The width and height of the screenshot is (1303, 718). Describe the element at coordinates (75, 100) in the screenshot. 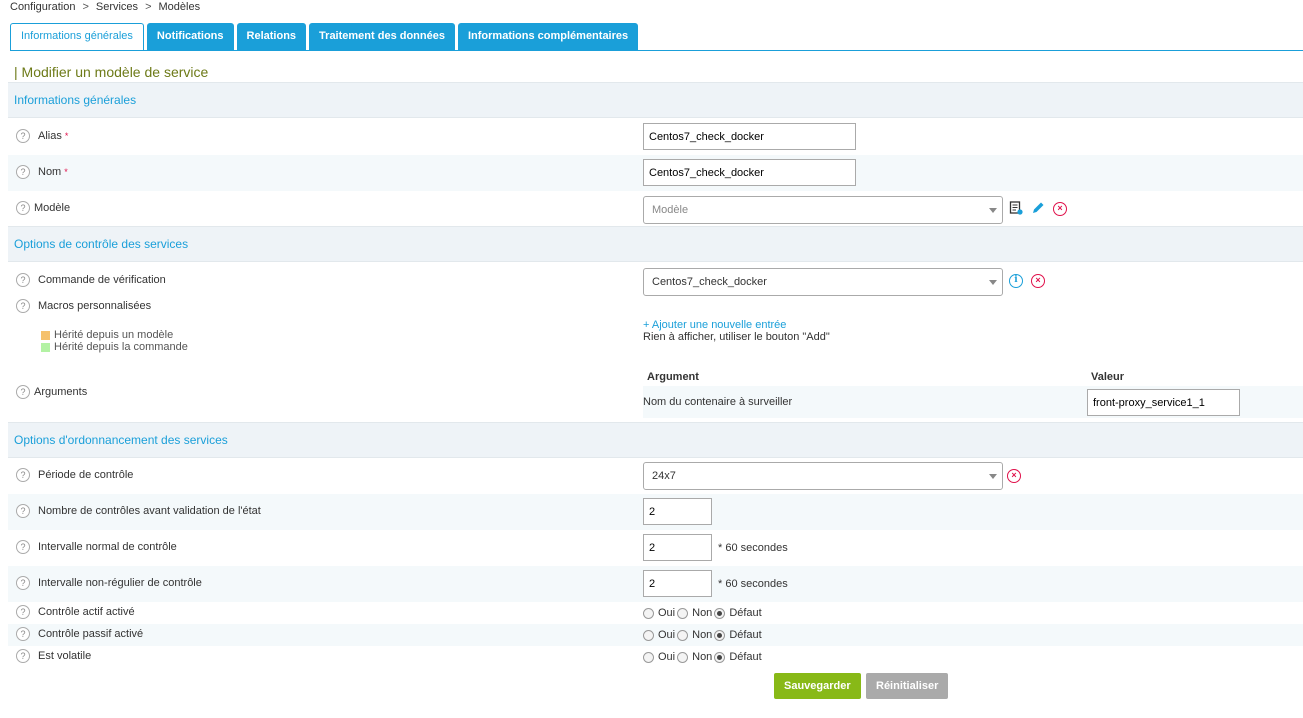

I see `section-general-title: Informations générales` at that location.